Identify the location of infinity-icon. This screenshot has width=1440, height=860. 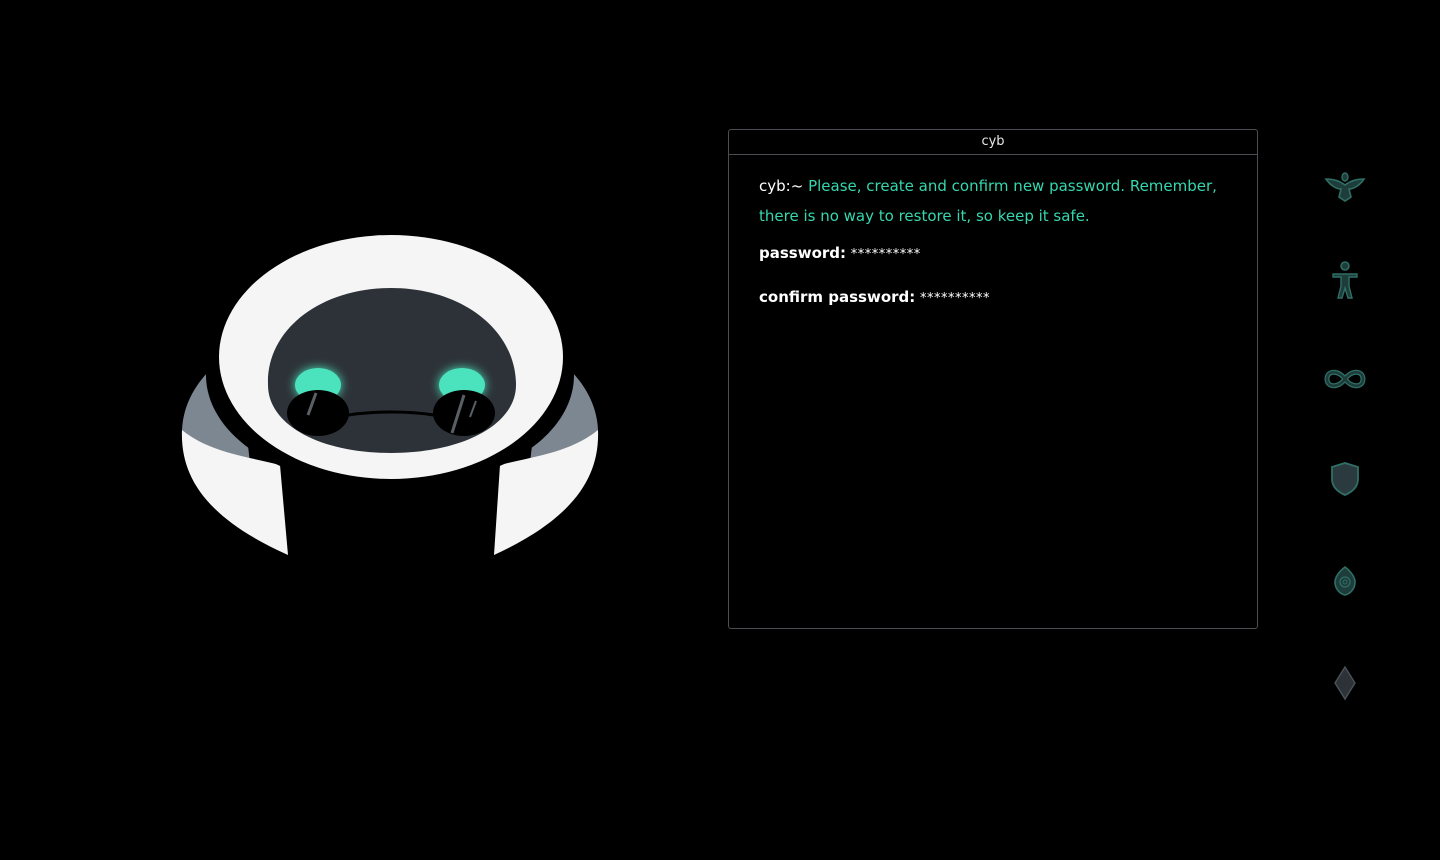
(1345, 379).